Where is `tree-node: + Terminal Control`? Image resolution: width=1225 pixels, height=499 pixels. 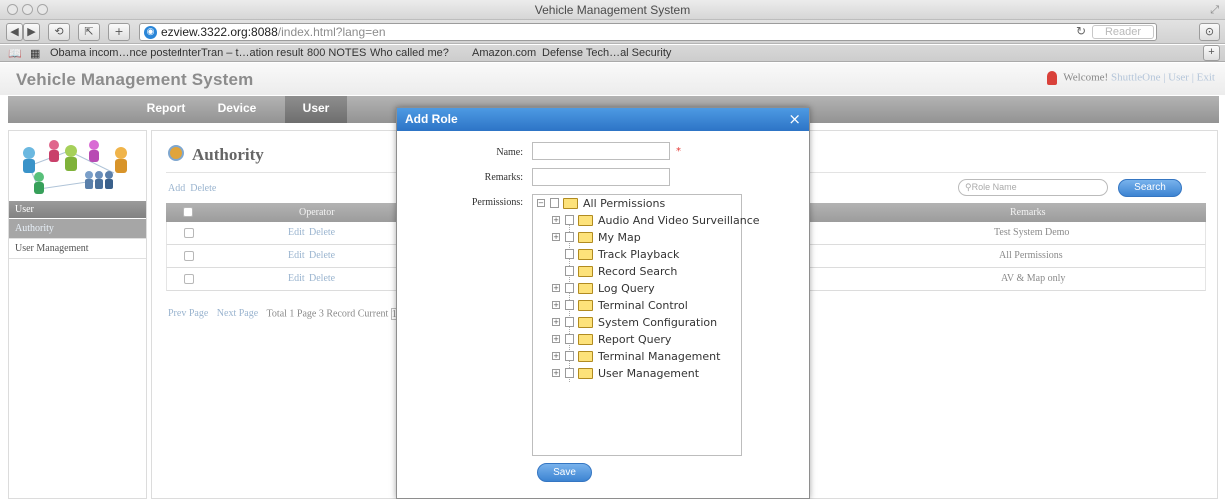
tree-node: + Terminal Control is located at coordinates (646, 305).